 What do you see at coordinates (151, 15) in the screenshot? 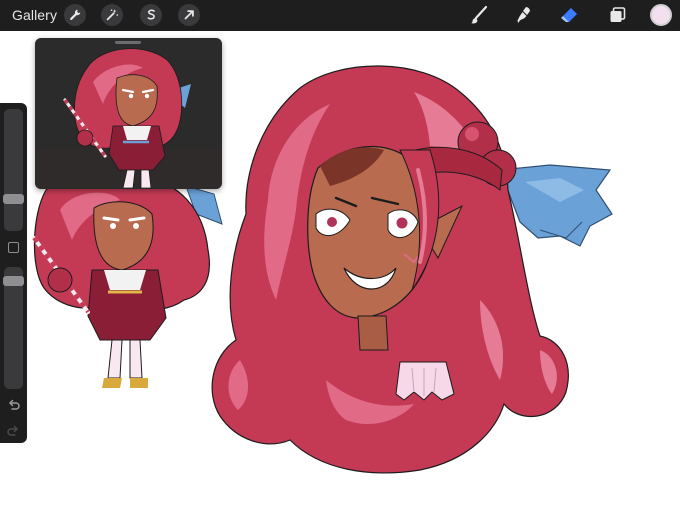
I see `selection-icon` at bounding box center [151, 15].